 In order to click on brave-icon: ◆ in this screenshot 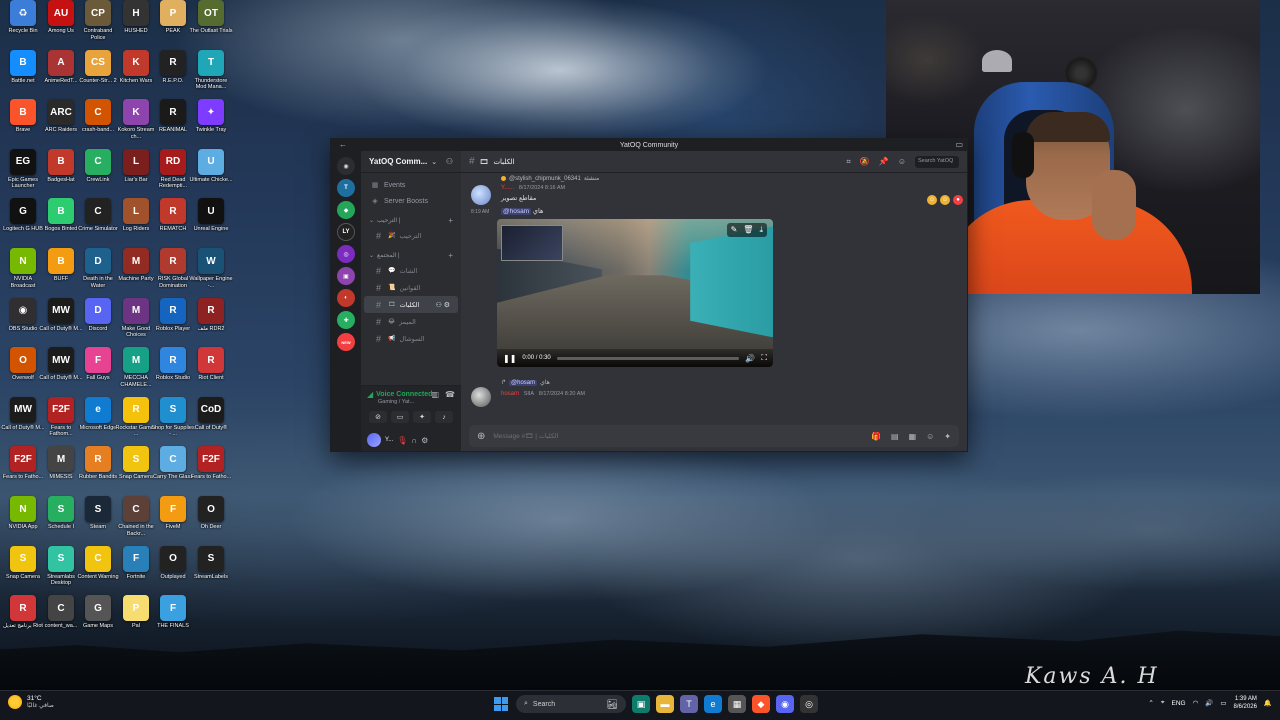, I will do `click(761, 704)`.